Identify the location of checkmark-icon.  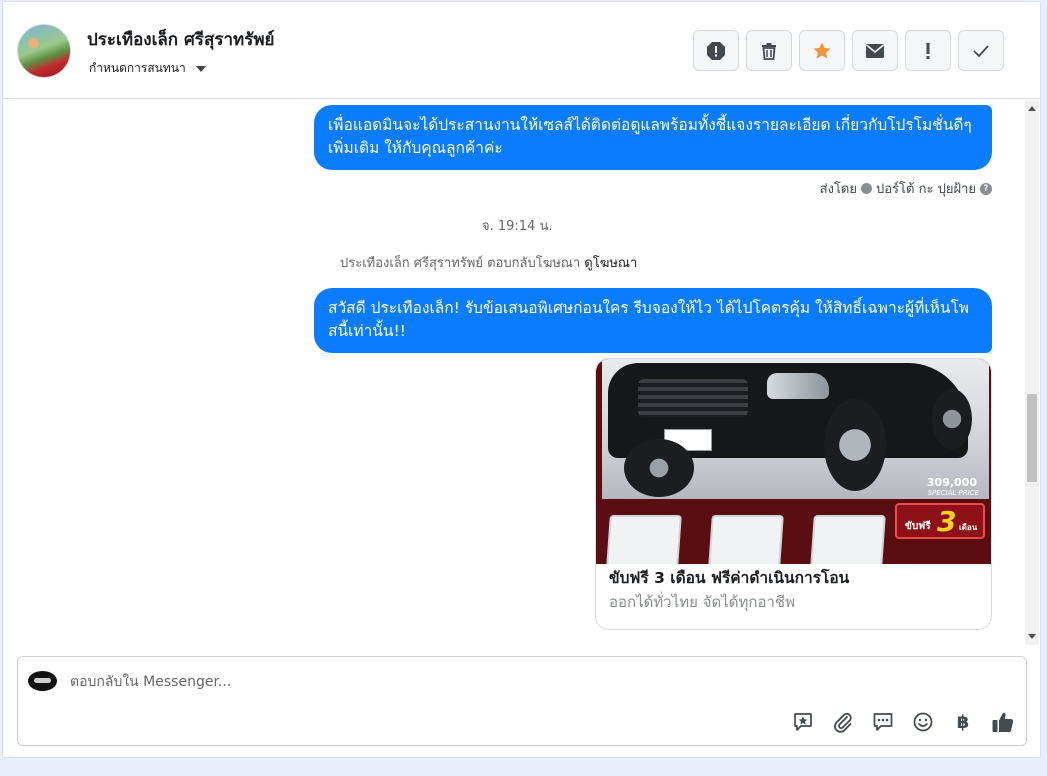
(981, 50).